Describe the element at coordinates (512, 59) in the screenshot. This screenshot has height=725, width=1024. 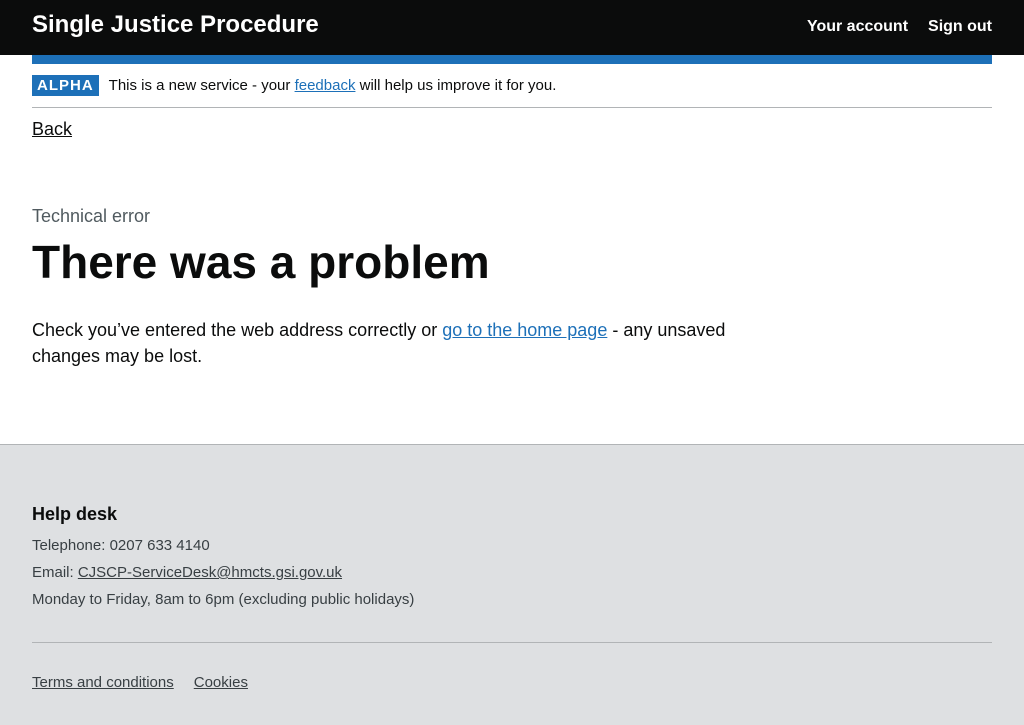
I see `header-accent-bar` at that location.